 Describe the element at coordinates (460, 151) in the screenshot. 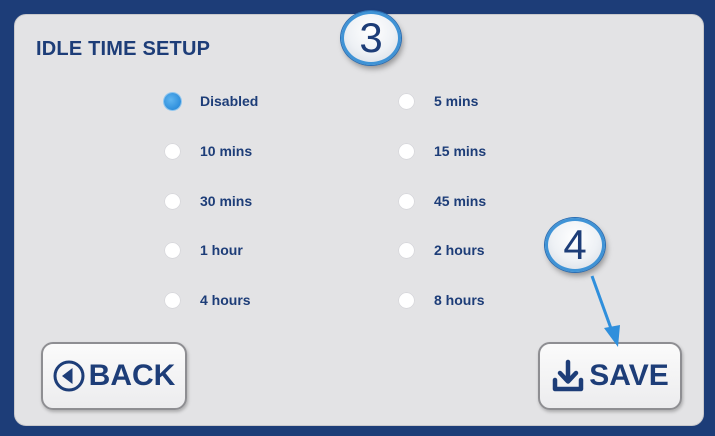

I see `radio-option-label: 15 mins` at that location.